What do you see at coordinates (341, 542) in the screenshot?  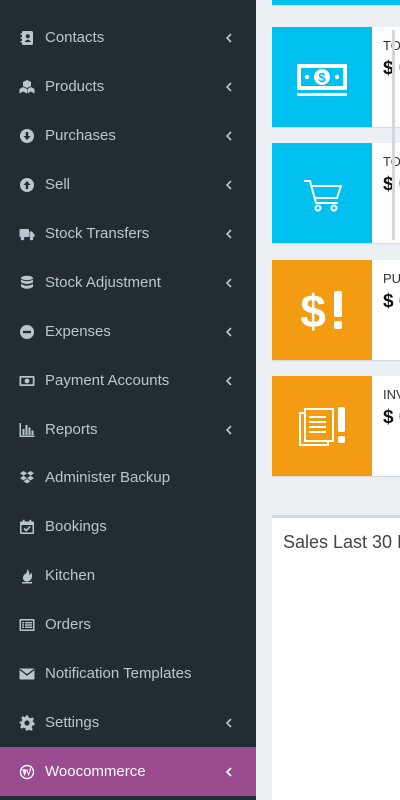 I see `panel-title: Sales Last 30 D` at bounding box center [341, 542].